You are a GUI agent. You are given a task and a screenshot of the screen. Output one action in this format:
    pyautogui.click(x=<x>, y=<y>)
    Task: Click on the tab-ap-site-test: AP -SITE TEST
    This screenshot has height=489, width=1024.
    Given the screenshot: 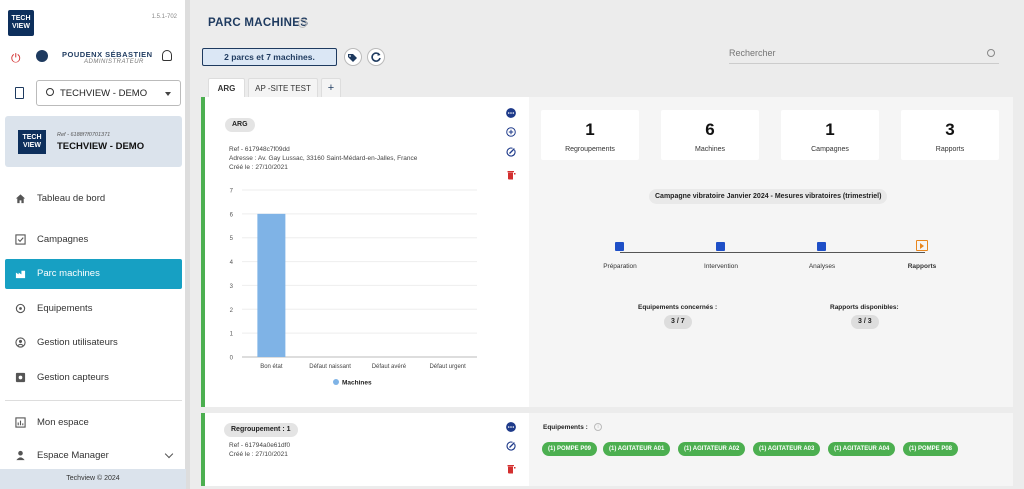 What is the action you would take?
    pyautogui.click(x=283, y=87)
    